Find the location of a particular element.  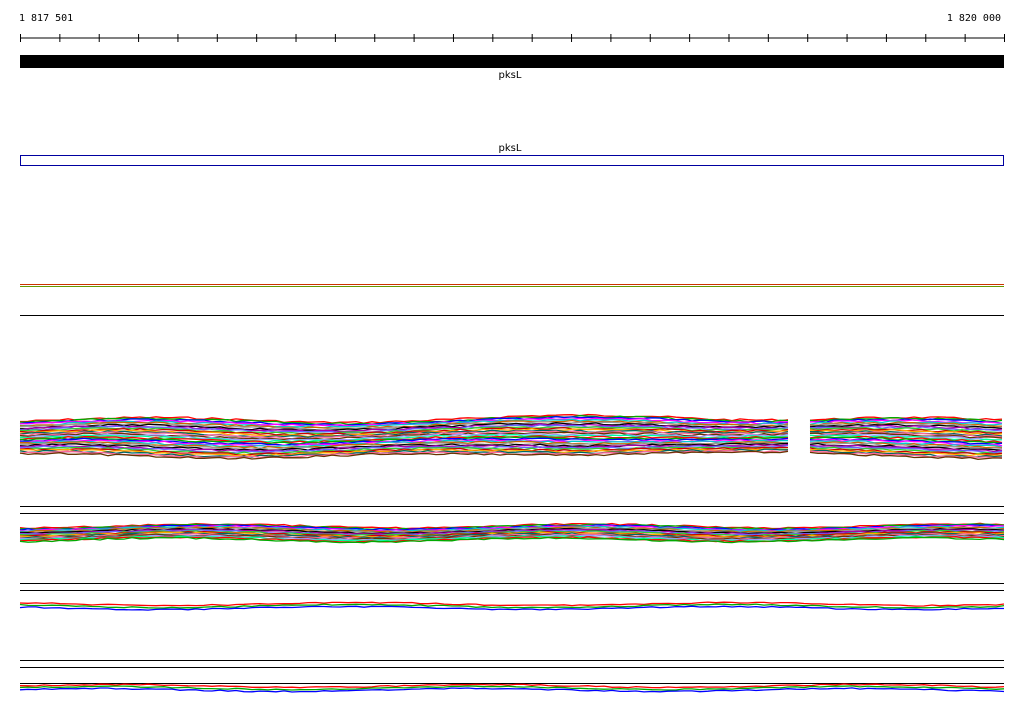

summary-track is located at coordinates (512, 300).